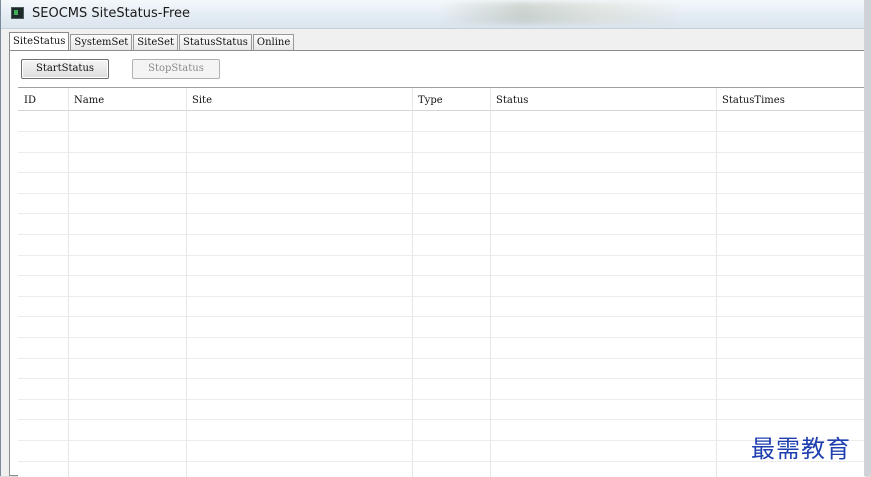  What do you see at coordinates (127, 99) in the screenshot?
I see `column-header-name: Name` at bounding box center [127, 99].